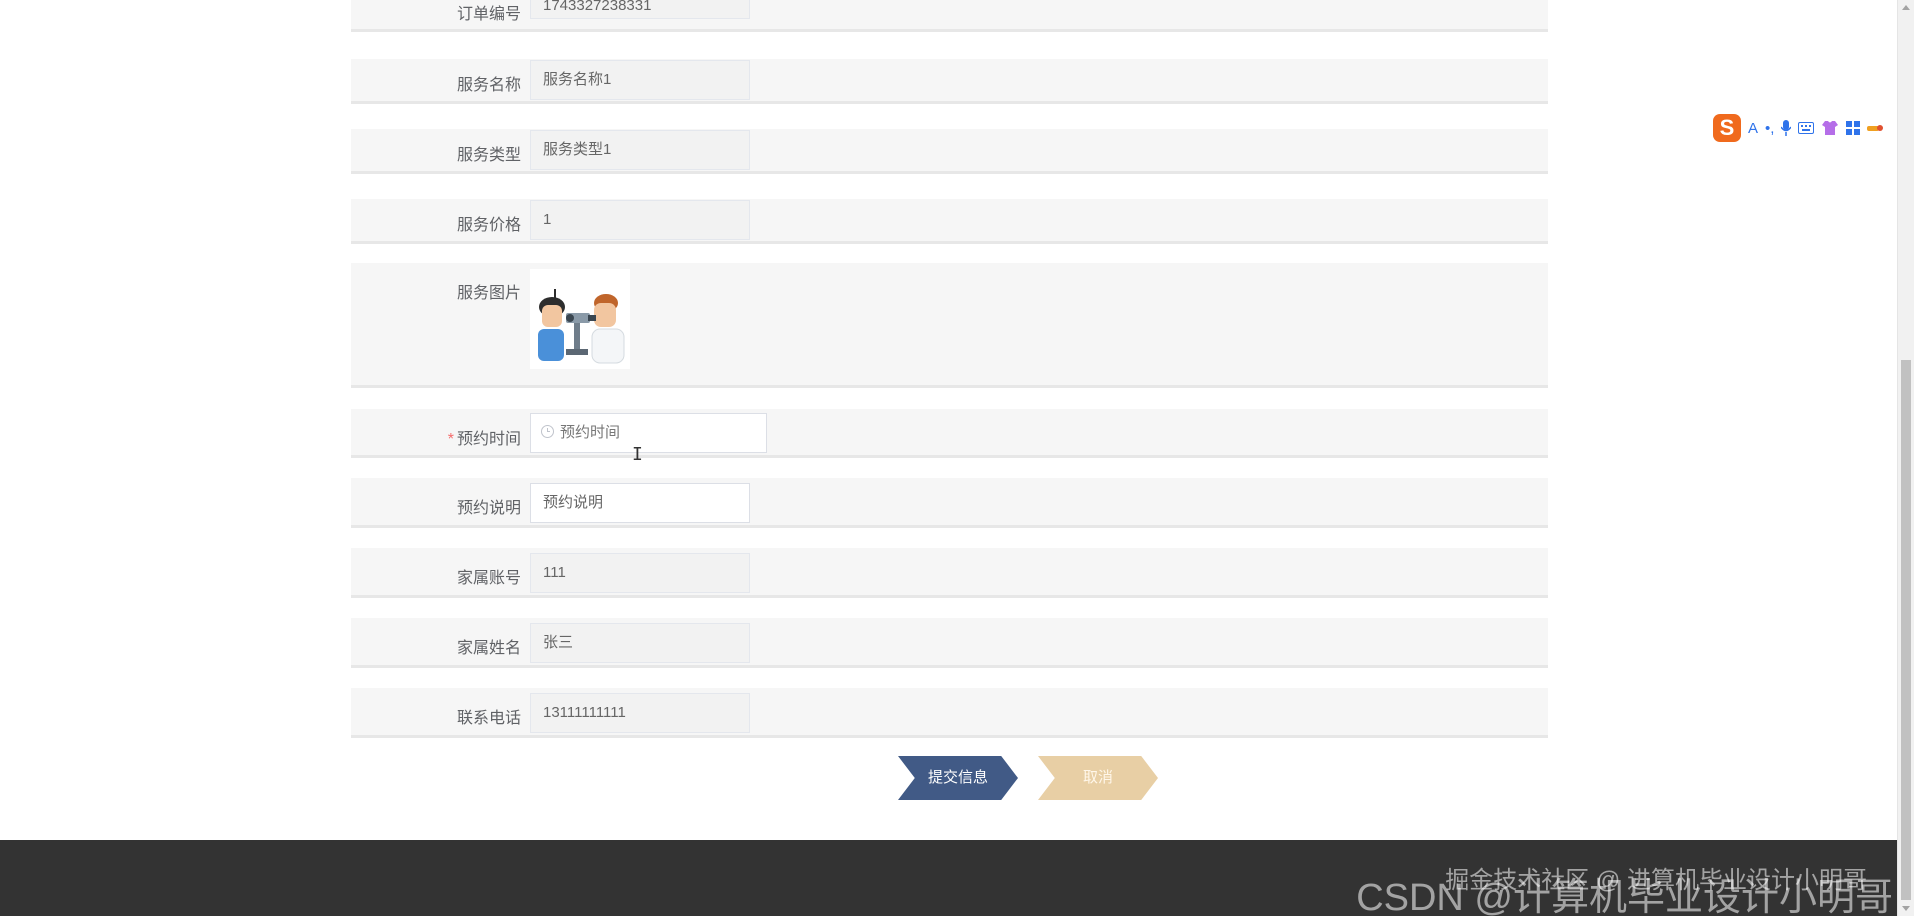  I want to click on watermark-csdn: CSDN @计算机毕业设计小明哥, so click(1624, 896).